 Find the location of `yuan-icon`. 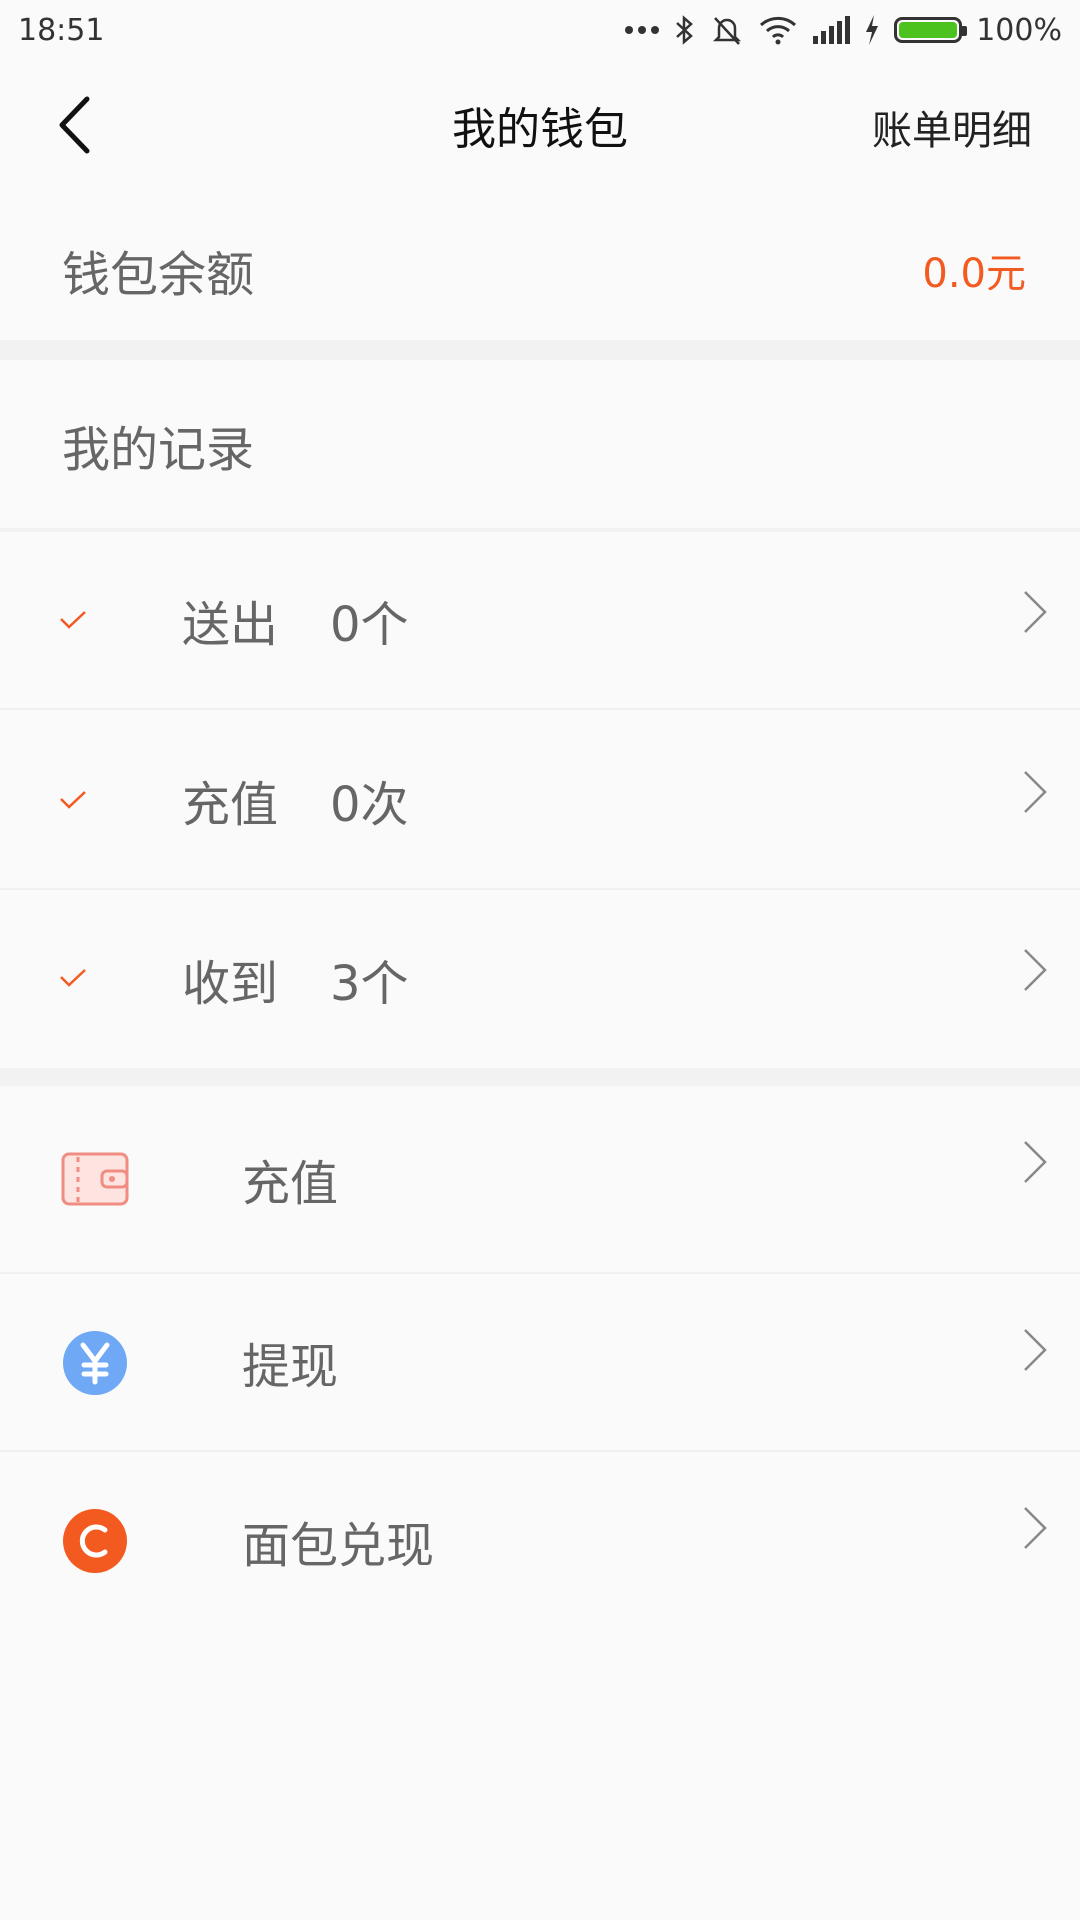

yuan-icon is located at coordinates (95, 1363).